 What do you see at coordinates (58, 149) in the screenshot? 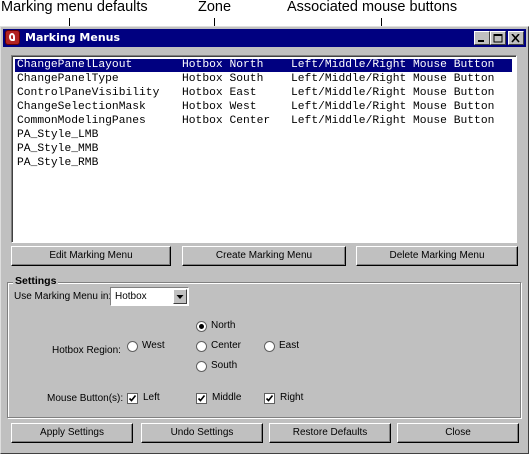
I see `list-item-name: PA_Style_MMB` at bounding box center [58, 149].